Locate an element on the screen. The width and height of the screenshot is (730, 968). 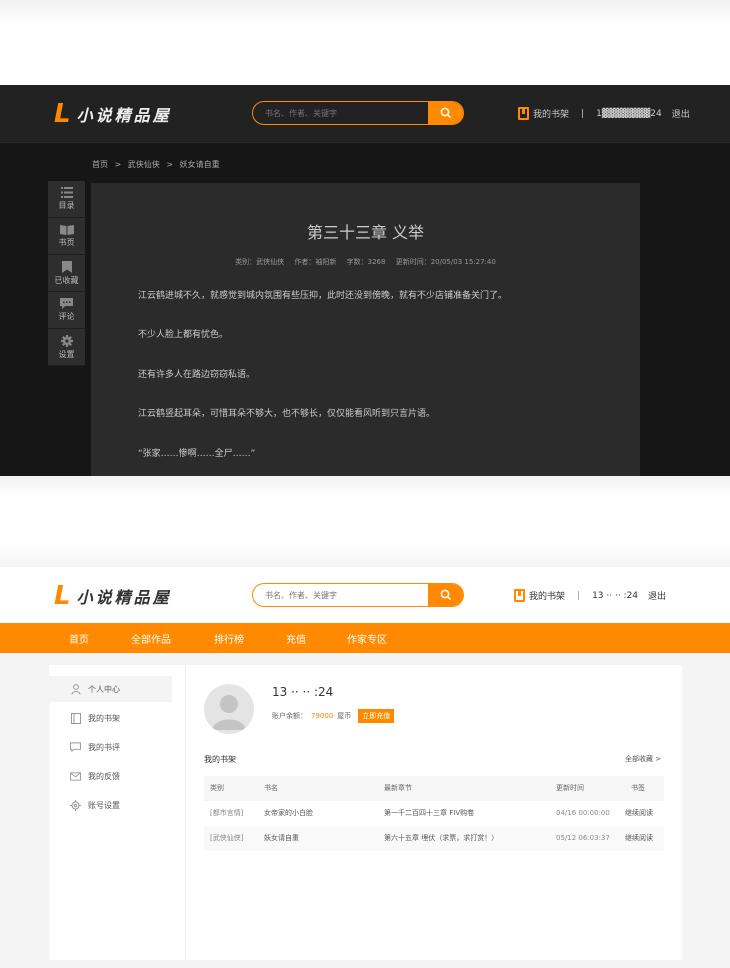
nav-home: 首页 is located at coordinates (79, 638).